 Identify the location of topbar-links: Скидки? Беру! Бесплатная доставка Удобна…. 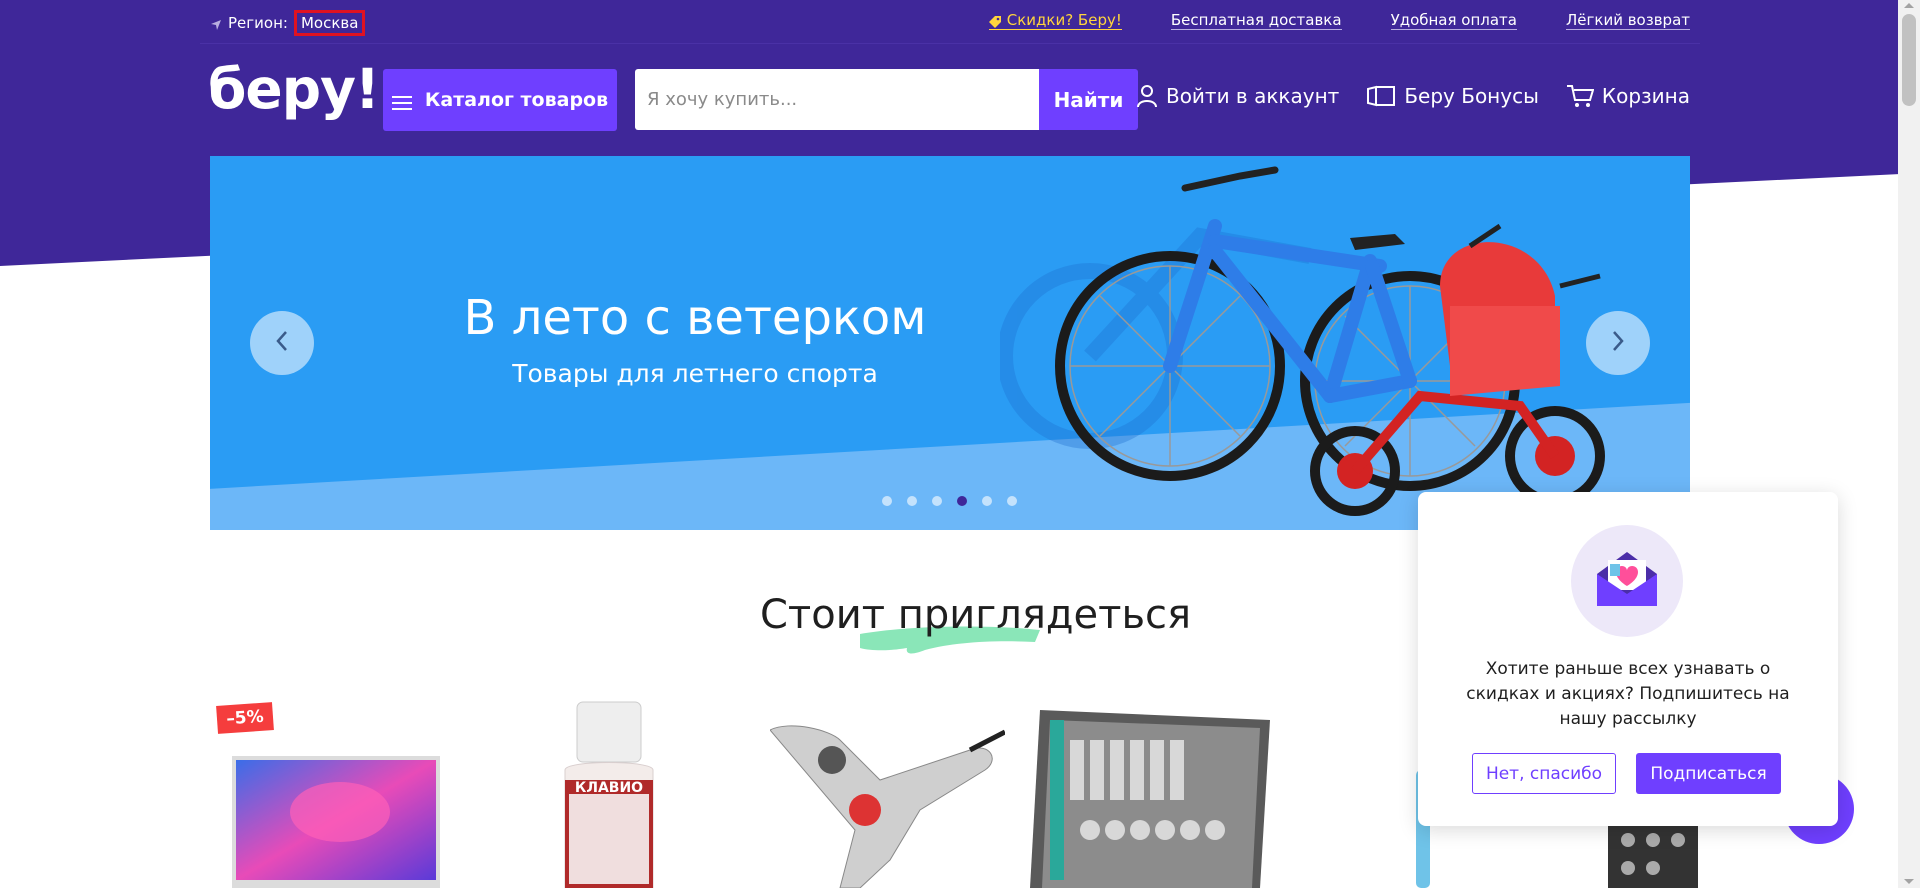
(1339, 20).